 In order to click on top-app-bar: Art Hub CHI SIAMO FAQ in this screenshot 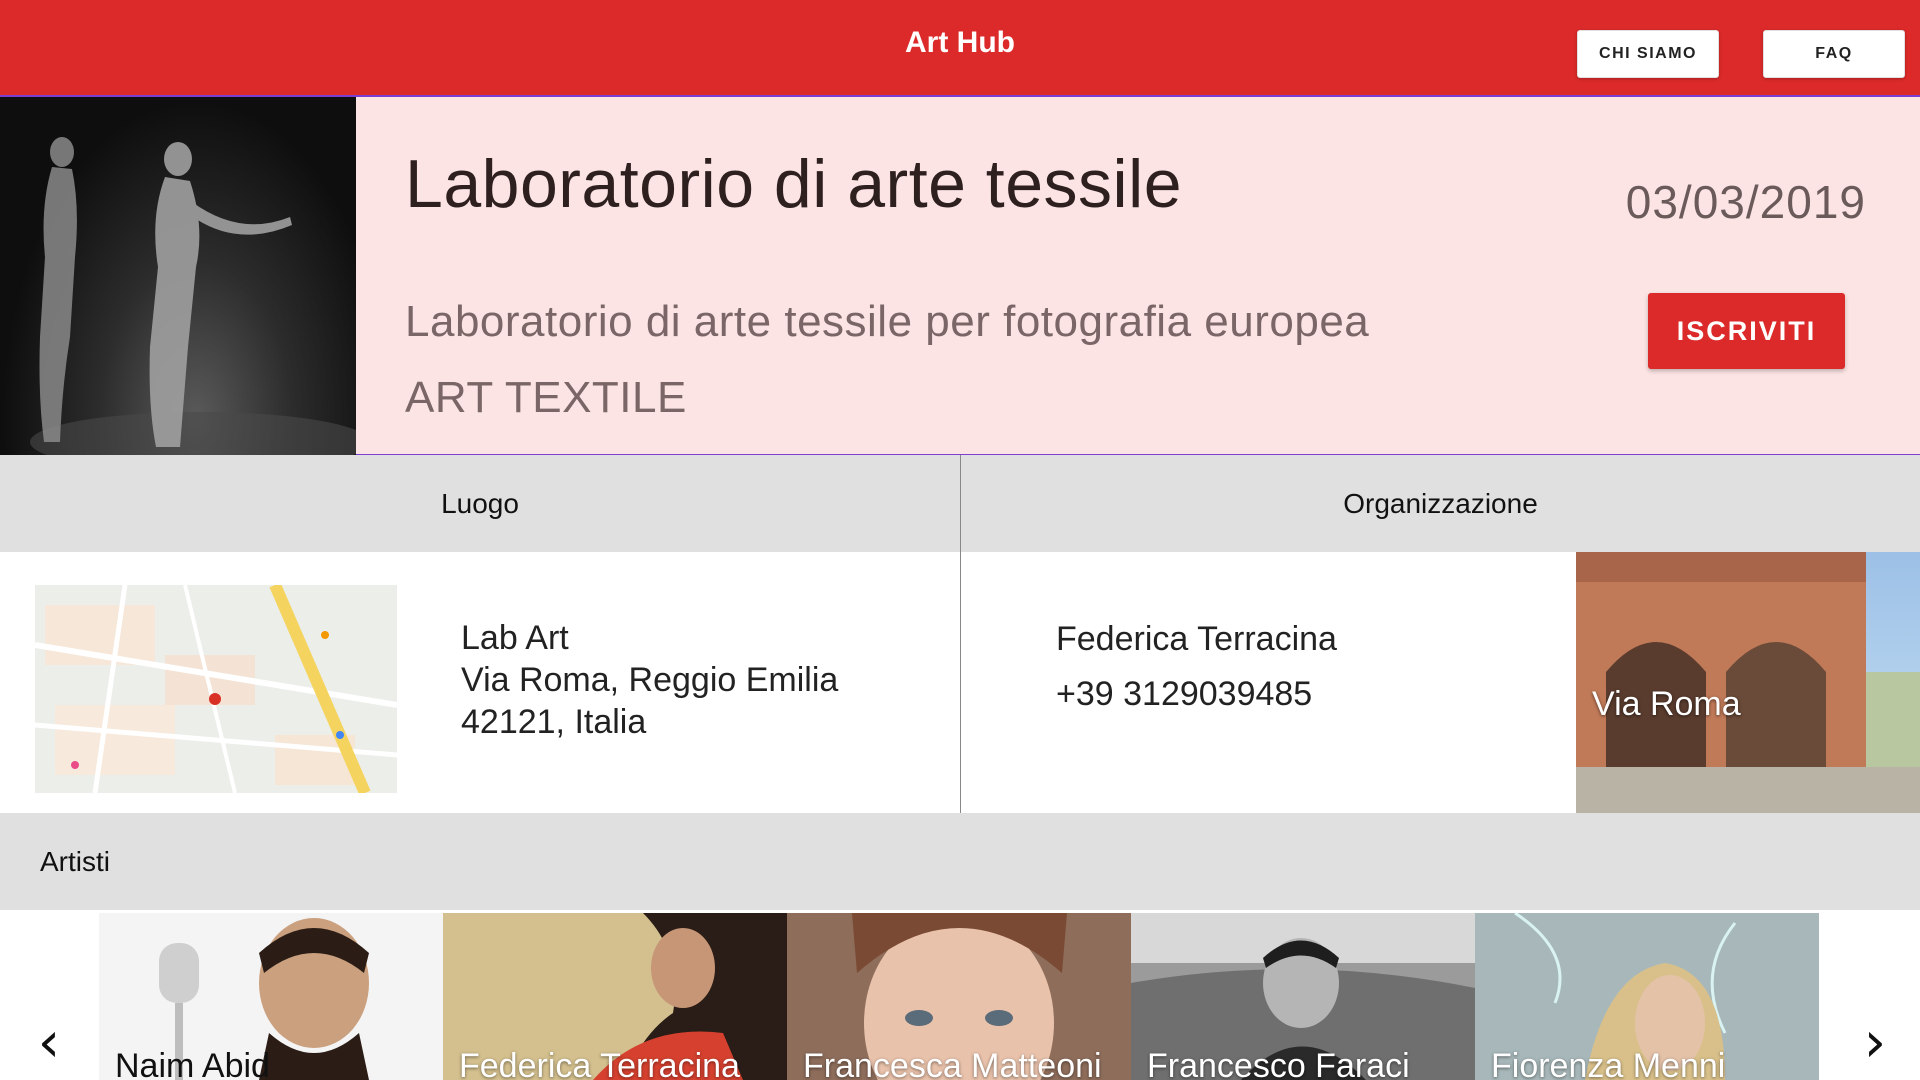, I will do `click(960, 48)`.